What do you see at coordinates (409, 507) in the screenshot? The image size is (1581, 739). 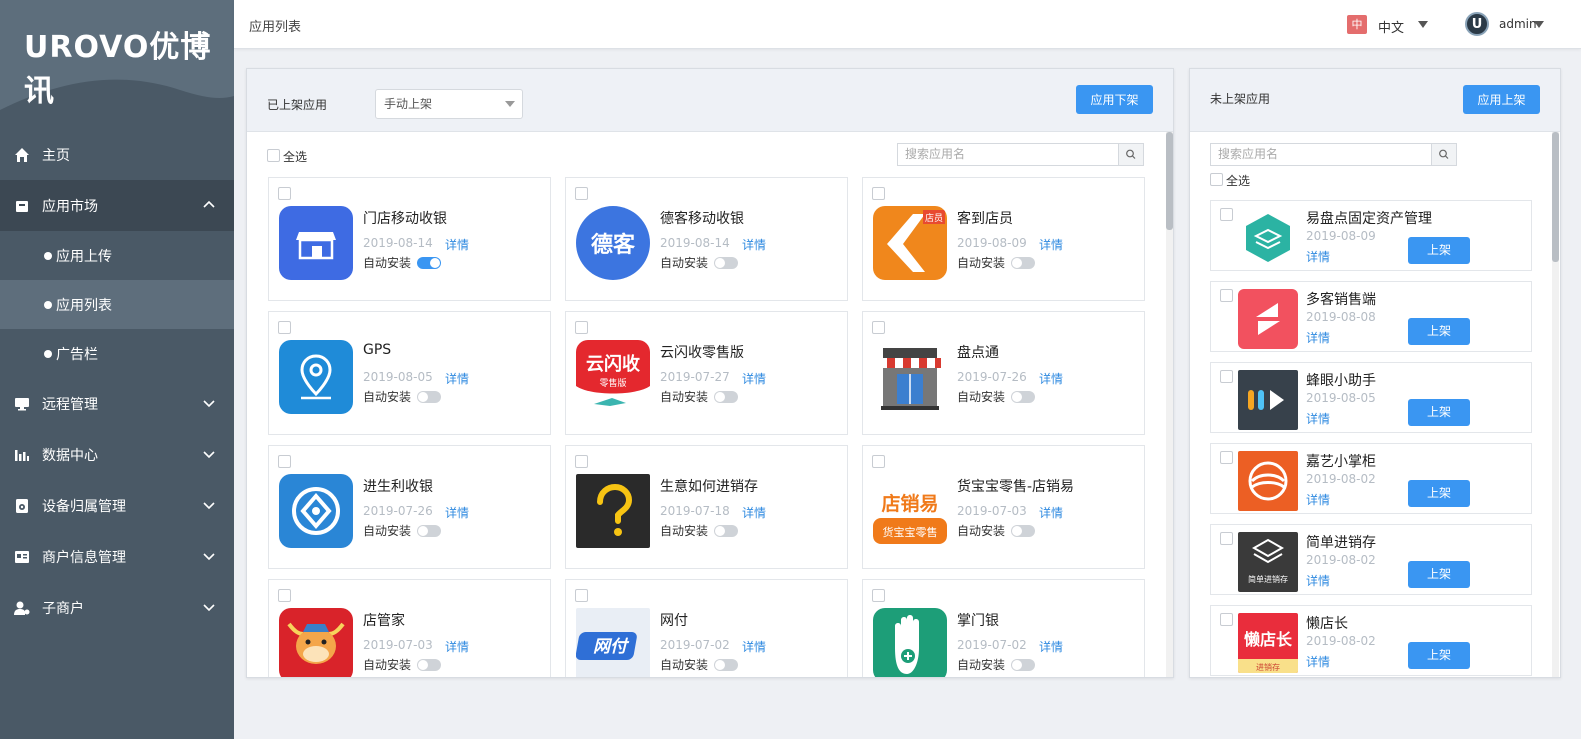 I see `app-card: 进生利收银 2019-07-26 详情 自动安装` at bounding box center [409, 507].